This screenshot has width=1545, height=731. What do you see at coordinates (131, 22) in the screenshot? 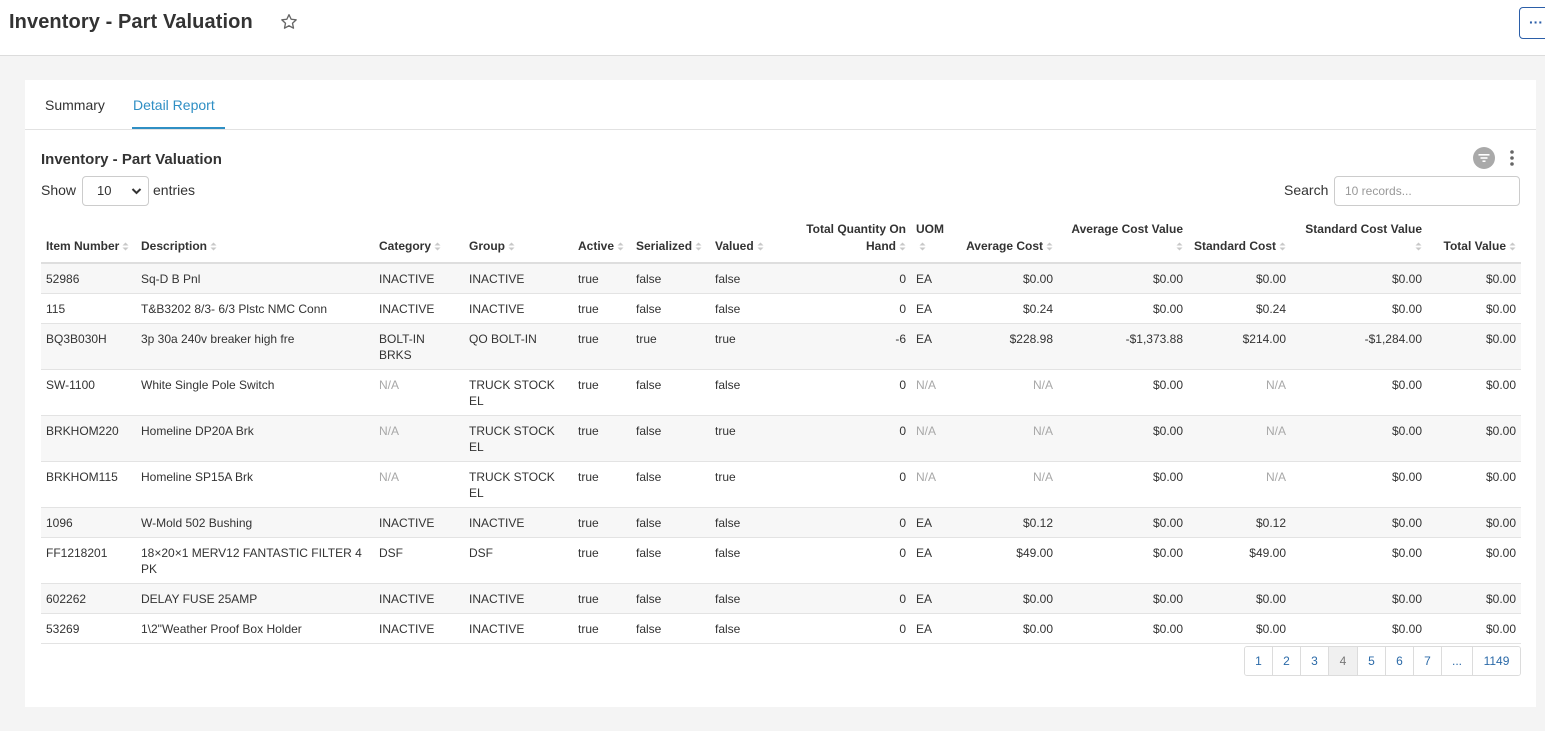
I see `page-title: Inventory - Part Valuation` at bounding box center [131, 22].